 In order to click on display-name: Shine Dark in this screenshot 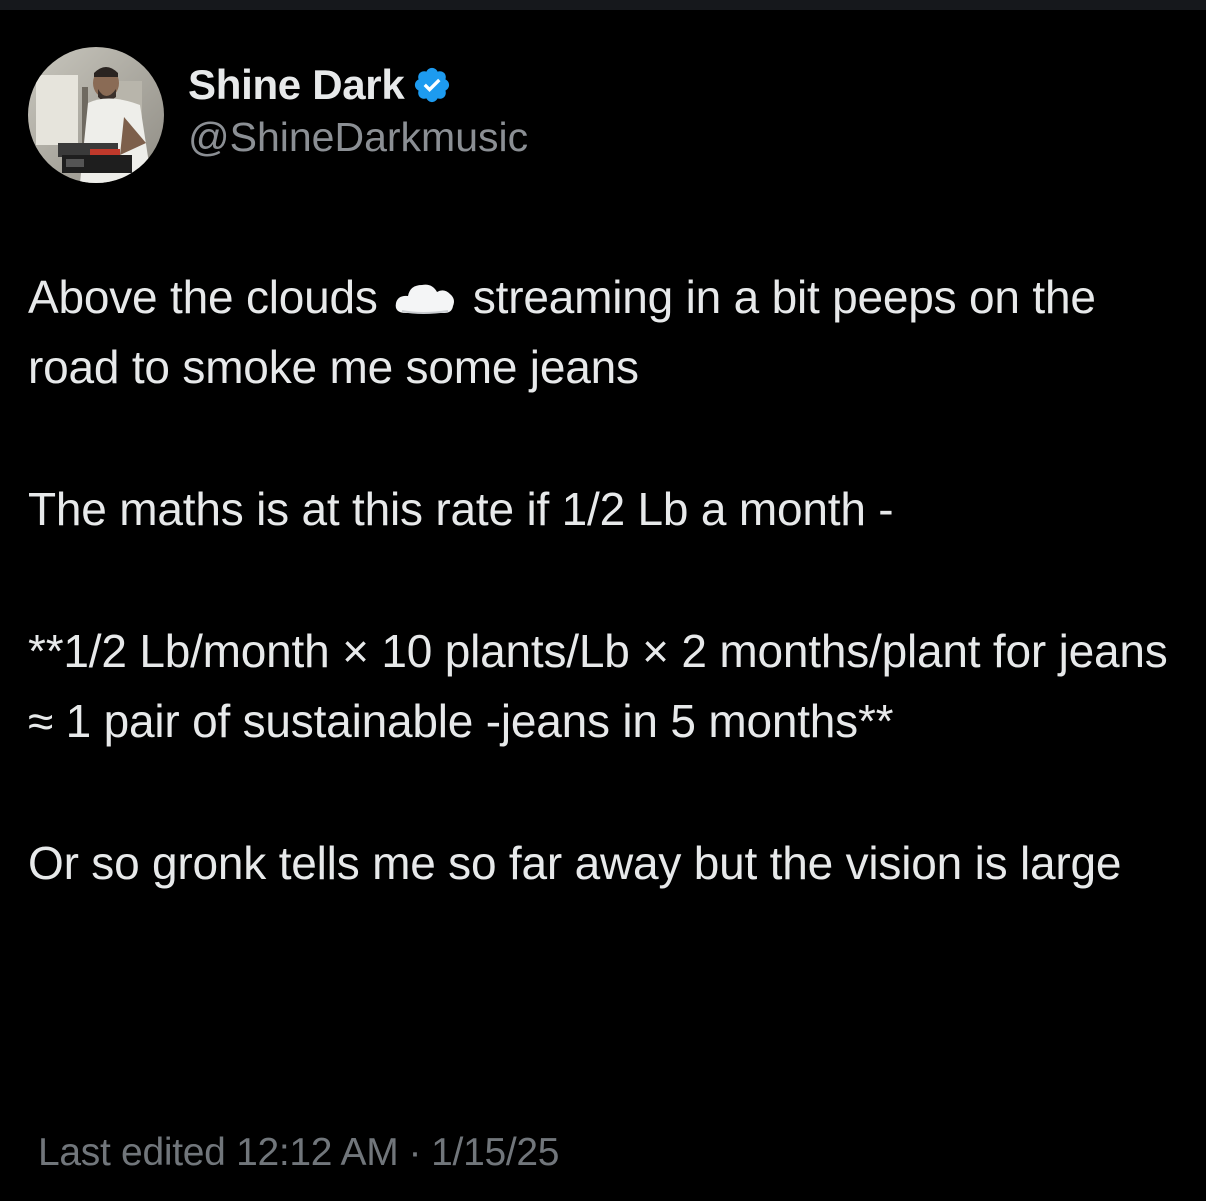, I will do `click(296, 85)`.